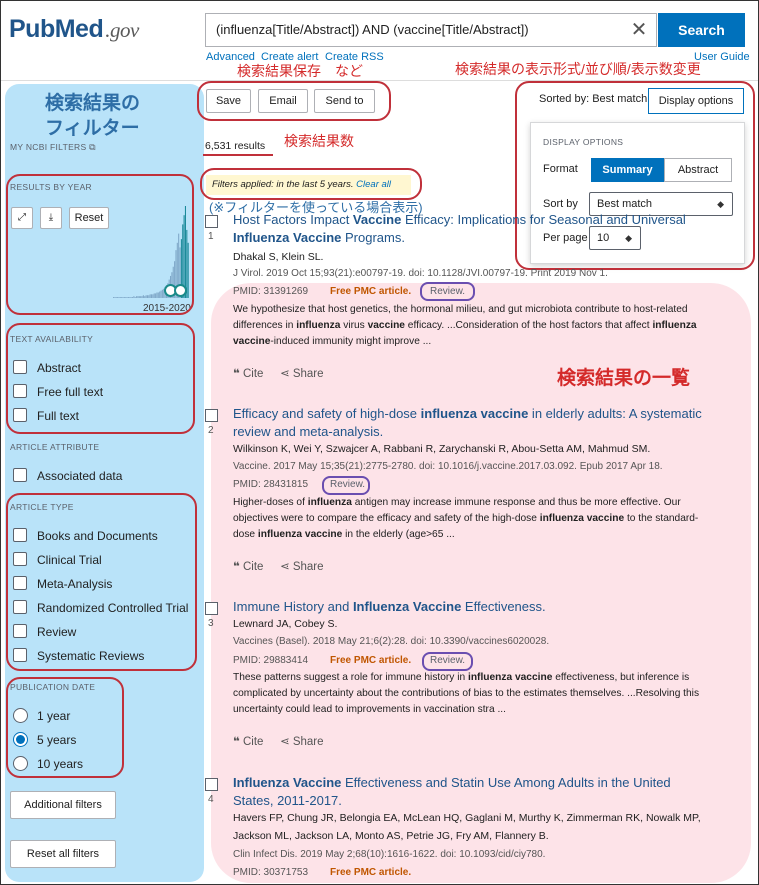 Image resolution: width=759 pixels, height=885 pixels. I want to click on sorted-by-label: Sorted by: Best match, so click(593, 99).